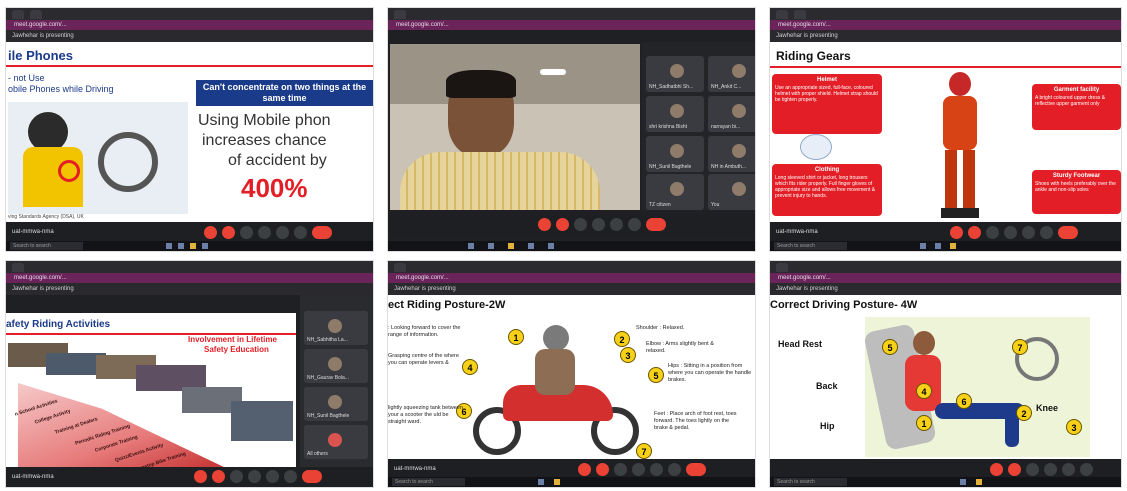  I want to click on participant-tile: TZ citizen, so click(675, 192).